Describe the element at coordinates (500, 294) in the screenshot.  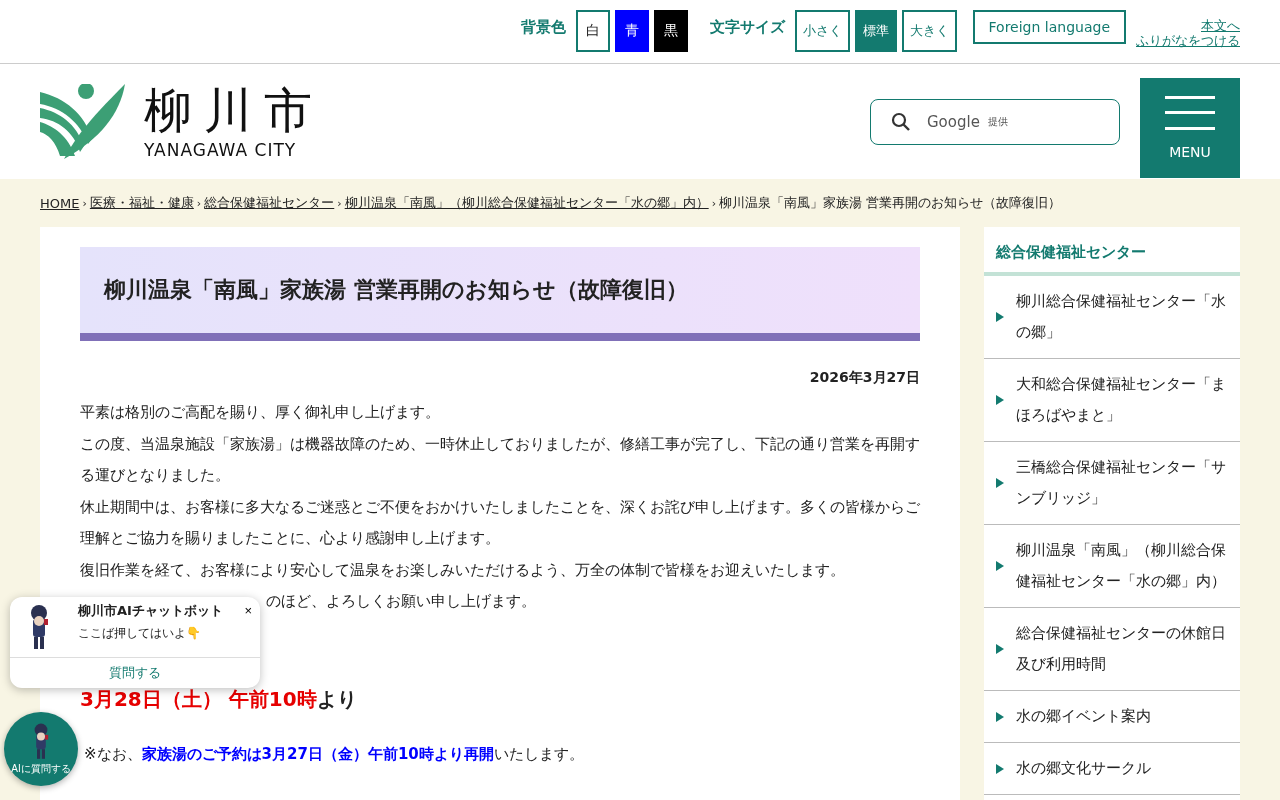
I see `page-title: 柳川温泉「南風」家族湯 営業再開のお知らせ（故障復旧）` at that location.